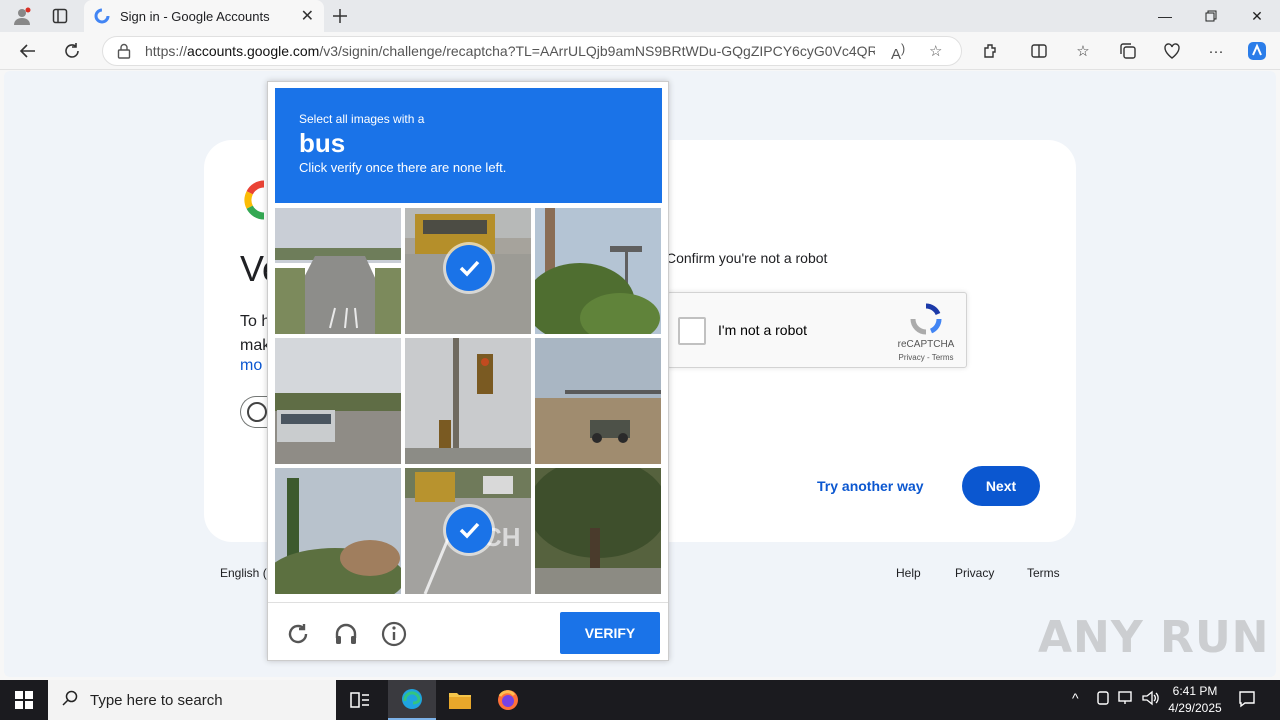 Image resolution: width=1280 pixels, height=720 pixels. I want to click on restore-icon, so click(1211, 16).